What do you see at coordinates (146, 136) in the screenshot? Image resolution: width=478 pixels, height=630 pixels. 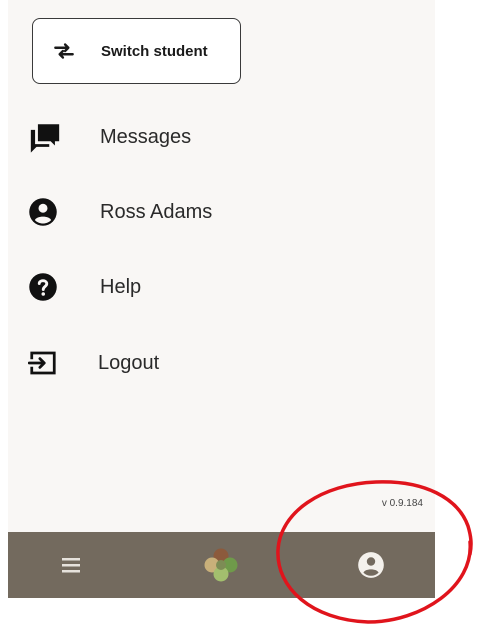 I see `menu-item-label: Messages` at bounding box center [146, 136].